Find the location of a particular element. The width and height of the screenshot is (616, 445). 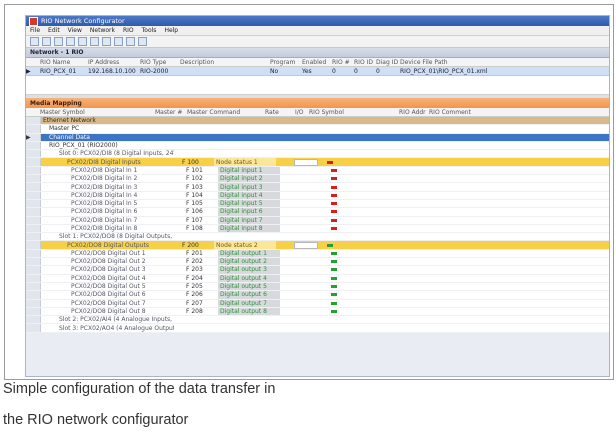

master-command-cell: Digital output 3 is located at coordinates (249, 270).